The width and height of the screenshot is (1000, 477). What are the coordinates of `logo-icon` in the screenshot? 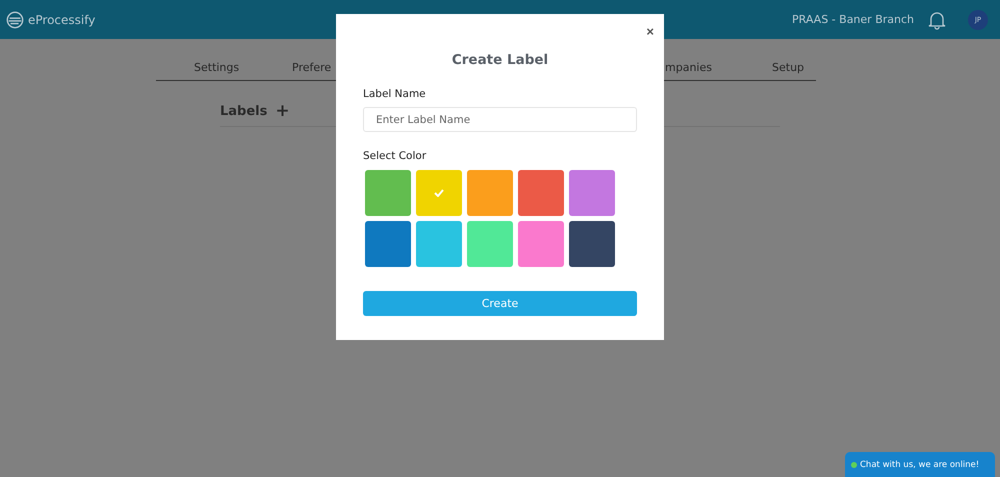 It's located at (15, 19).